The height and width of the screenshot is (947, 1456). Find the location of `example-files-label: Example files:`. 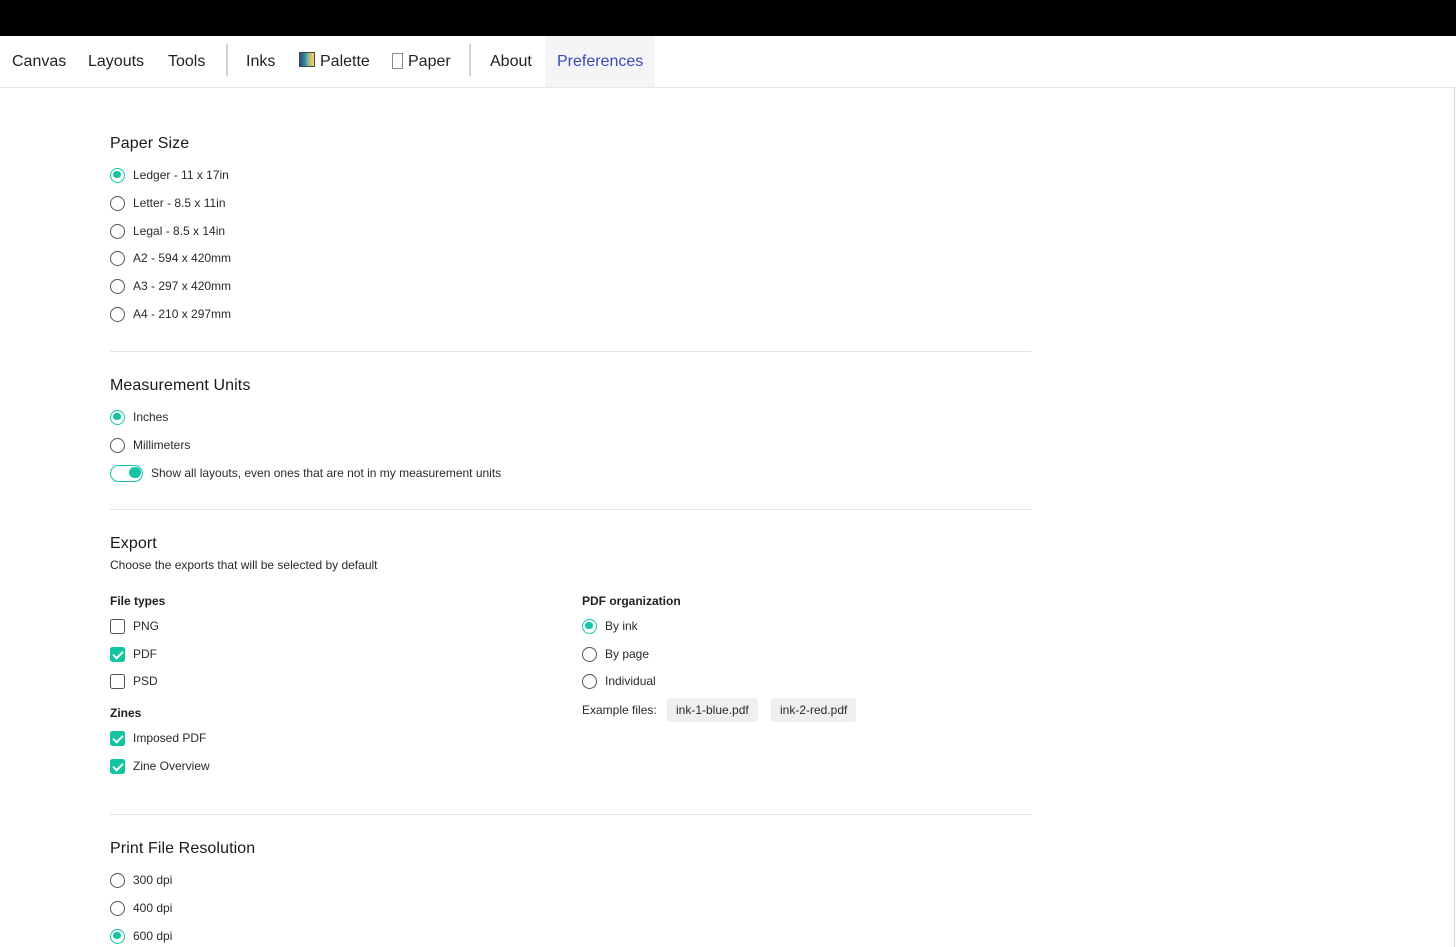

example-files-label: Example files: is located at coordinates (619, 710).